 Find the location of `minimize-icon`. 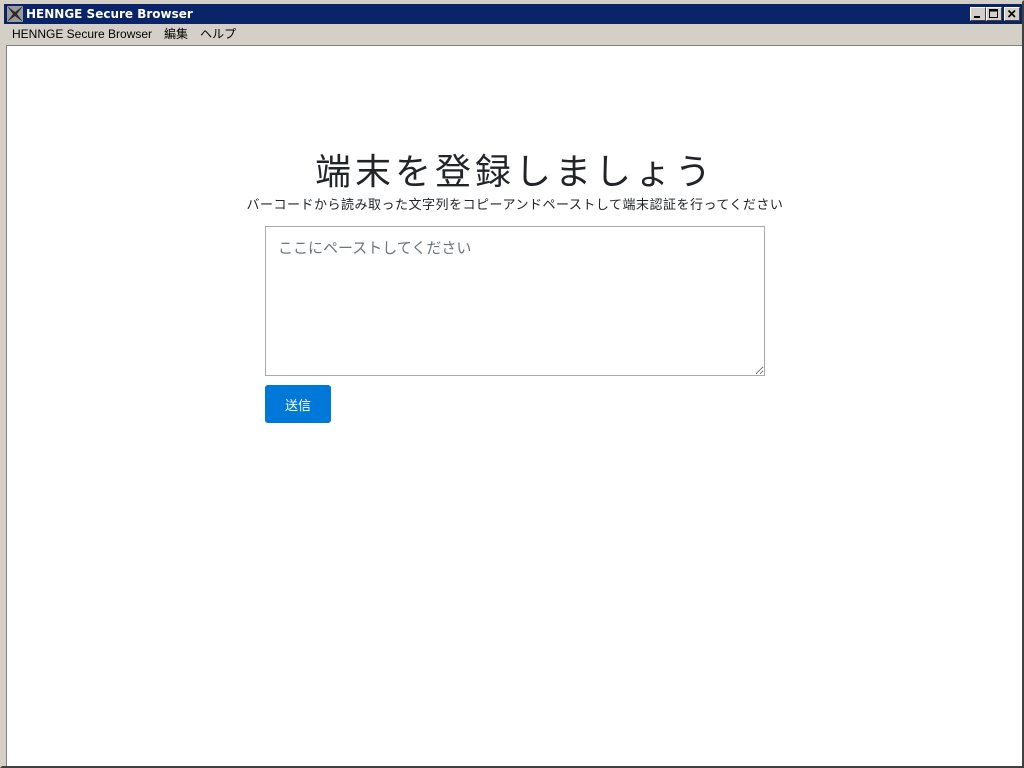

minimize-icon is located at coordinates (978, 14).